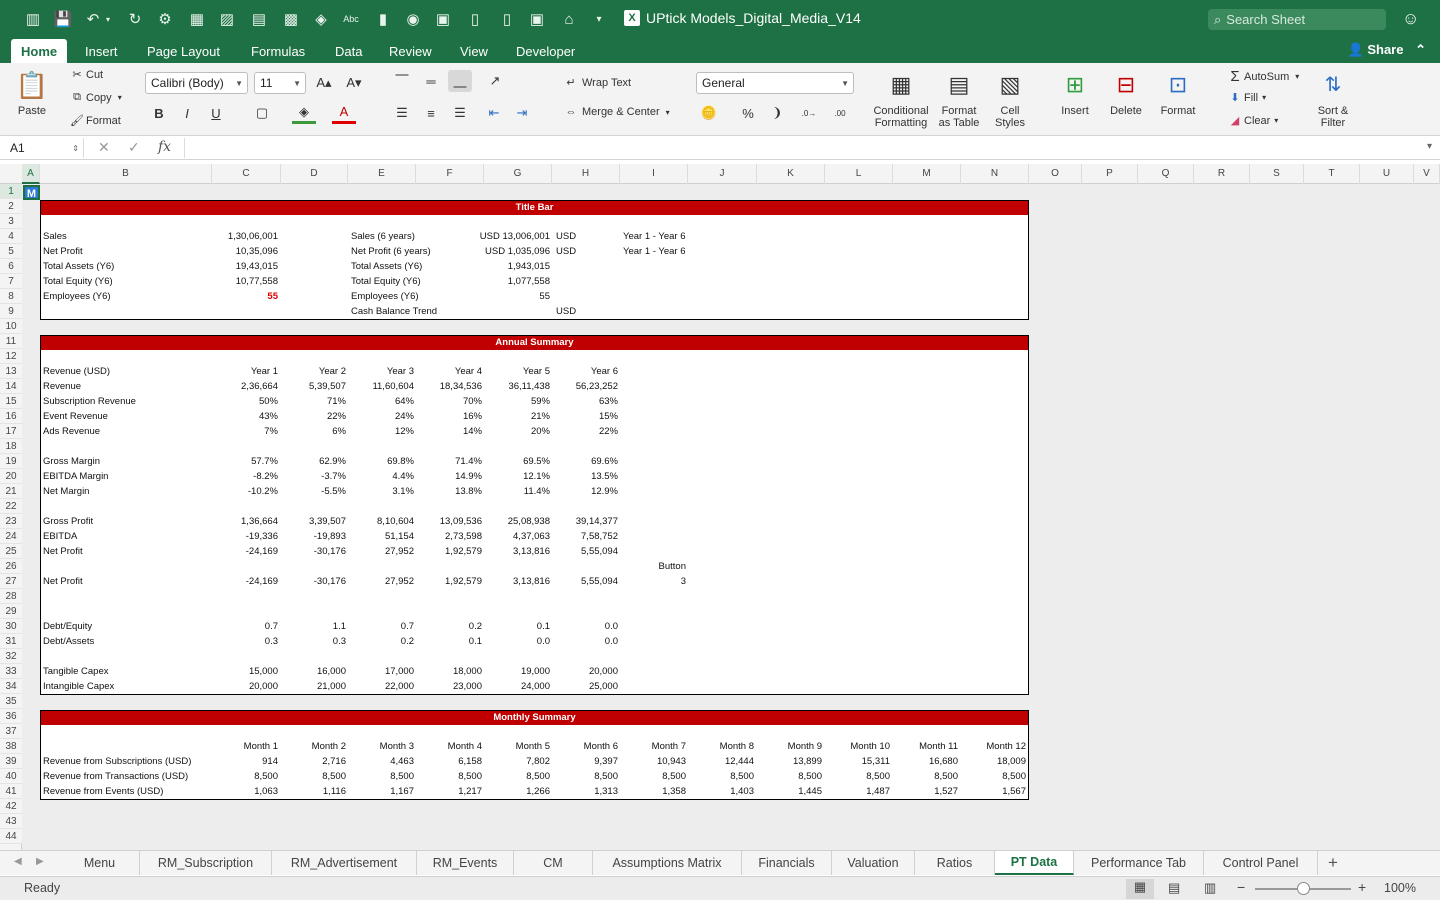 This screenshot has height=900, width=1440. I want to click on home-icon: ⌂, so click(569, 19).